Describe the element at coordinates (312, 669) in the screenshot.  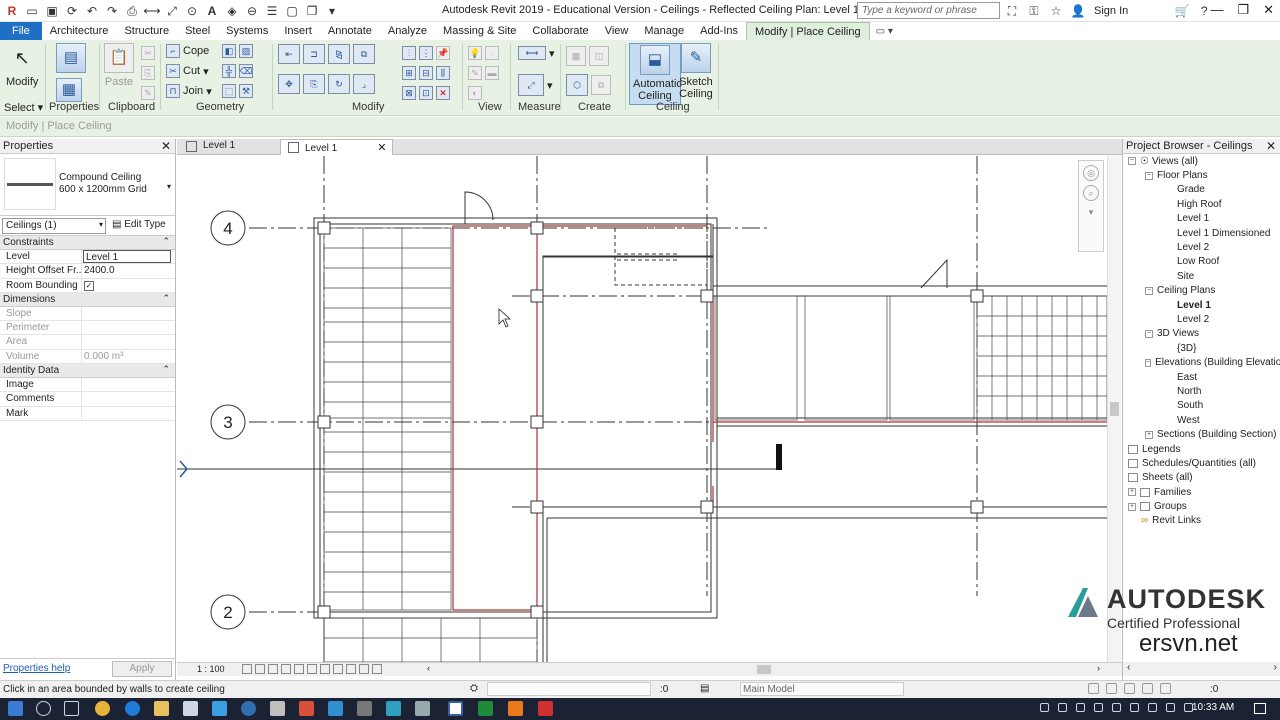
I see `show-crop-icon` at that location.